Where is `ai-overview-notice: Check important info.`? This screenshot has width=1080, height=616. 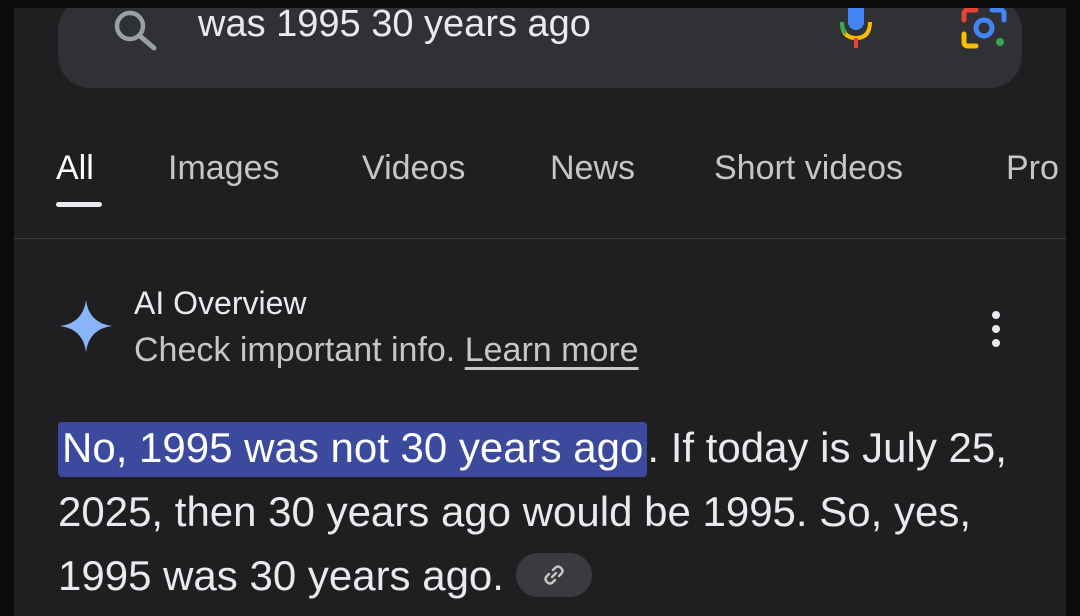 ai-overview-notice: Check important info. is located at coordinates (295, 350).